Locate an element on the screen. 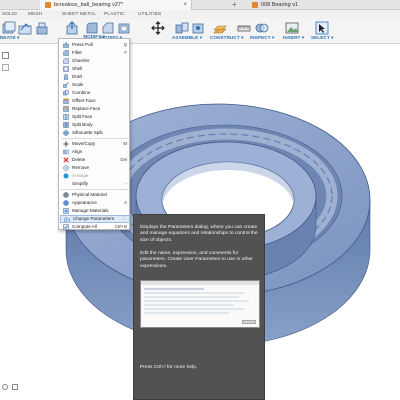 The image size is (400, 400). document-tab-active: bcrealess_ball_bearing v27* × is located at coordinates (116, 5).